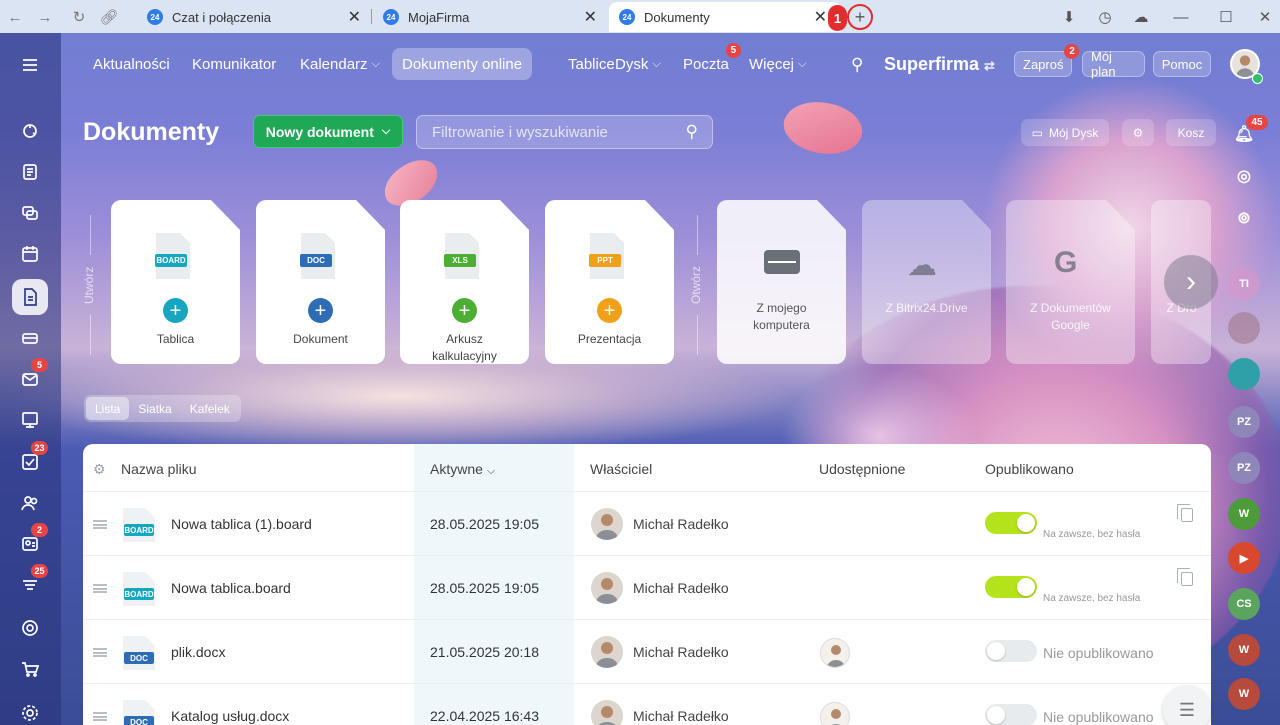 The height and width of the screenshot is (725, 1280). I want to click on column-header-active: Aktywne ⌵, so click(462, 469).